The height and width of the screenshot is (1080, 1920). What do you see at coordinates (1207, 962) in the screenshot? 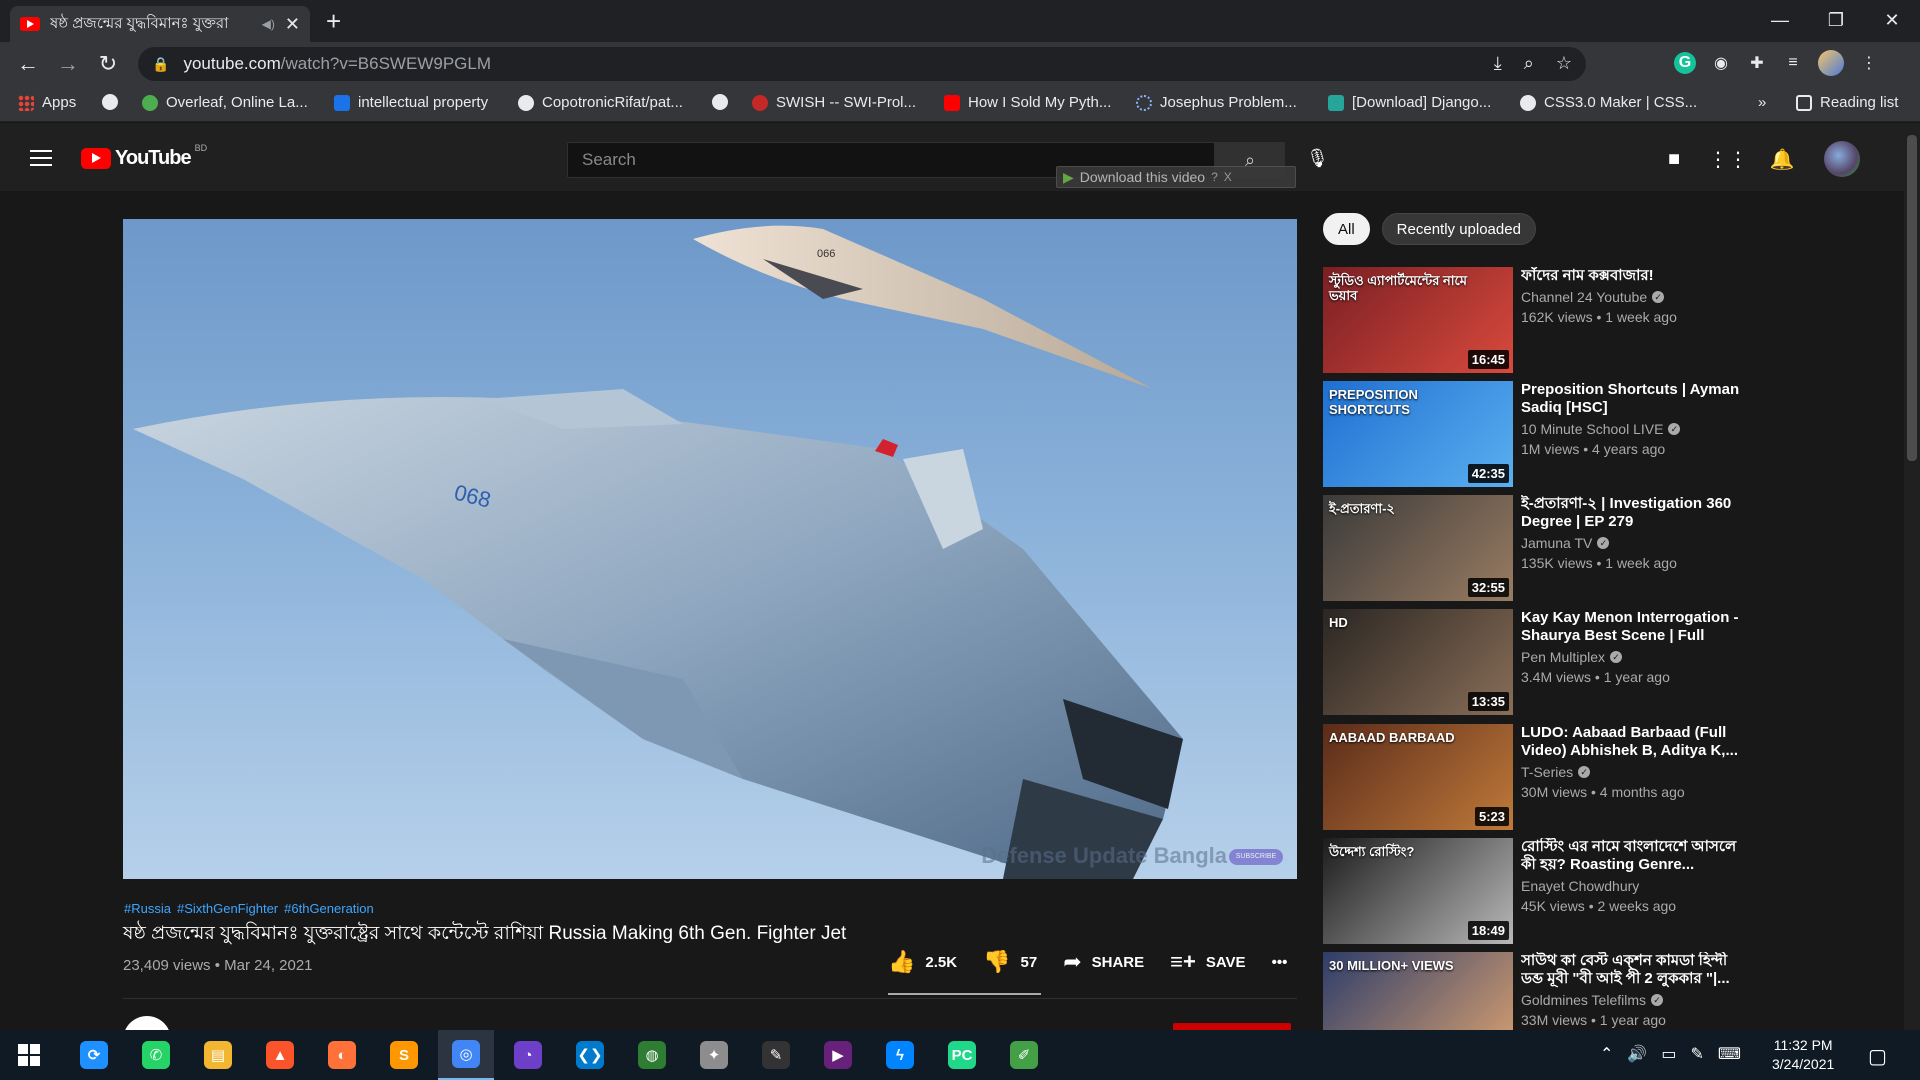
I see `save-button: ≡+ SAVE` at bounding box center [1207, 962].